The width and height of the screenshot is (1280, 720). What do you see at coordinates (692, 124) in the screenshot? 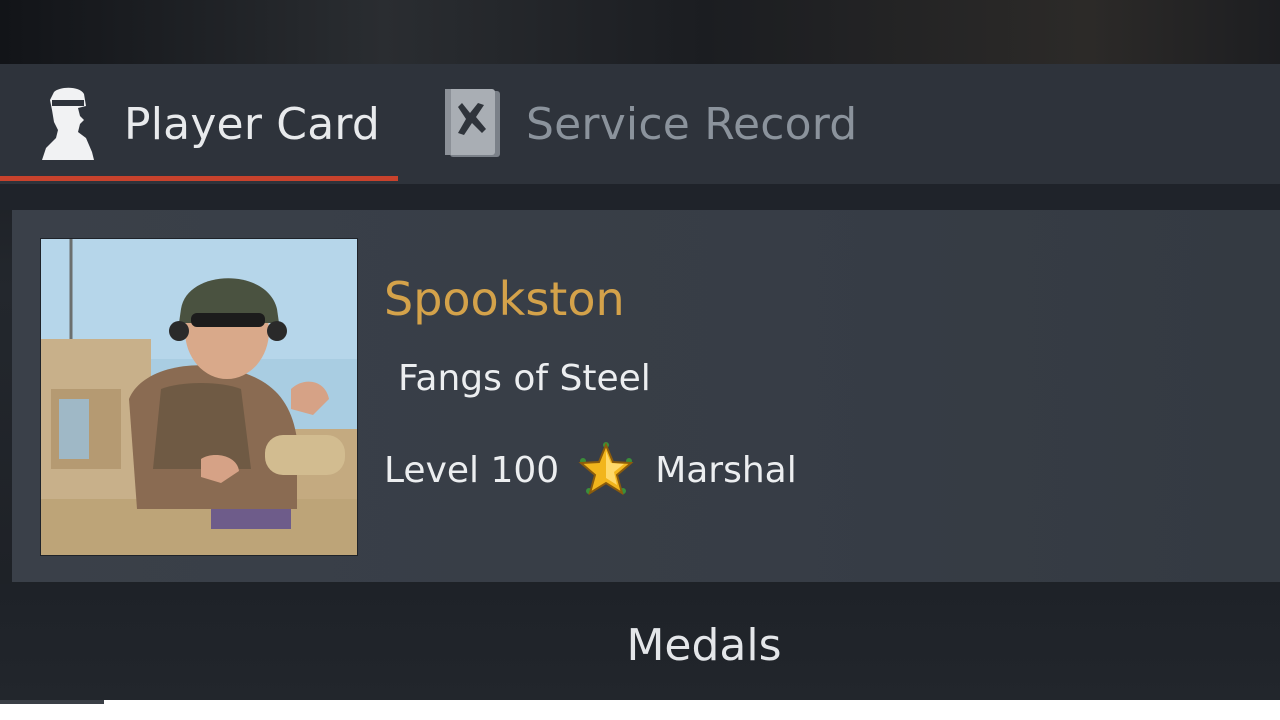
I see `tab-service-record-label: Service Record` at bounding box center [692, 124].